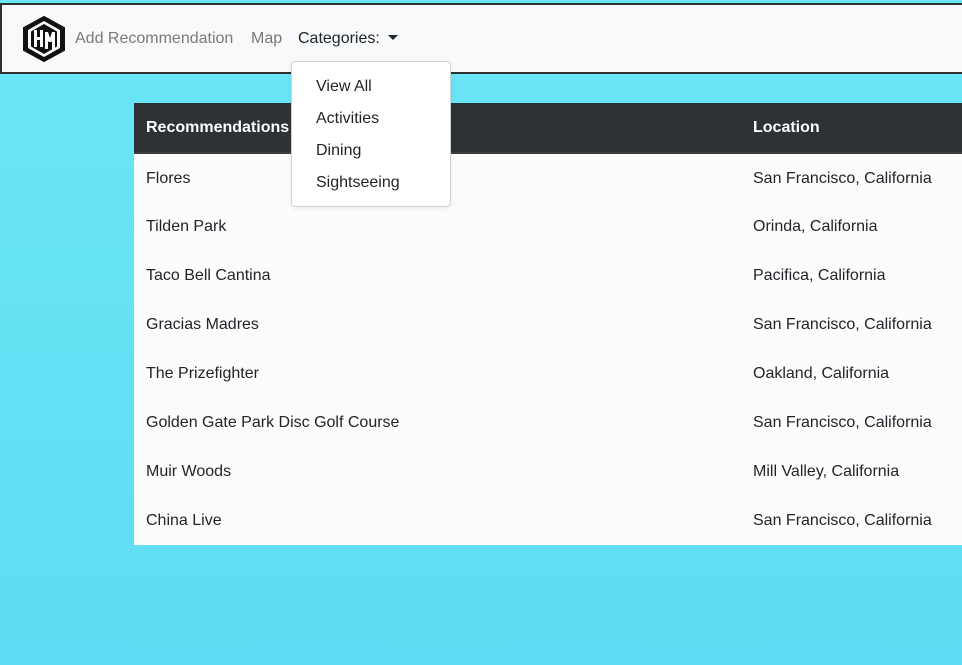  What do you see at coordinates (819, 275) in the screenshot?
I see `rec-location: Pacifica, California` at bounding box center [819, 275].